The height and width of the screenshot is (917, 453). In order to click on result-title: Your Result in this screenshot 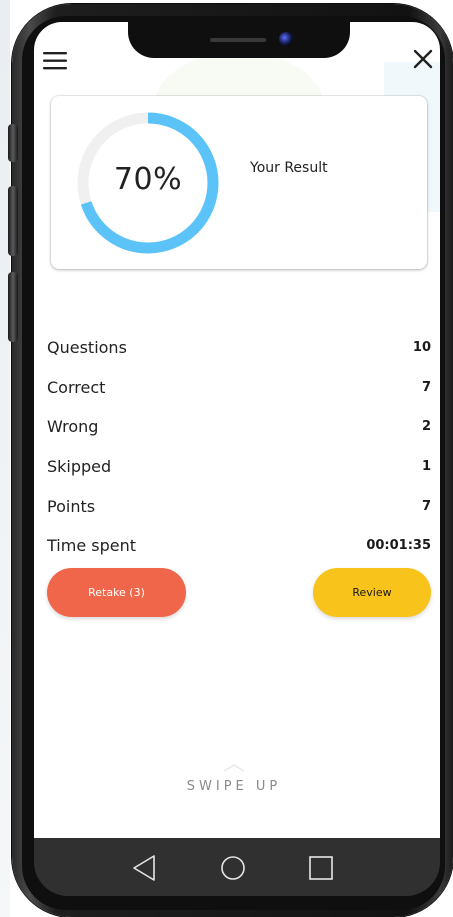, I will do `click(289, 168)`.